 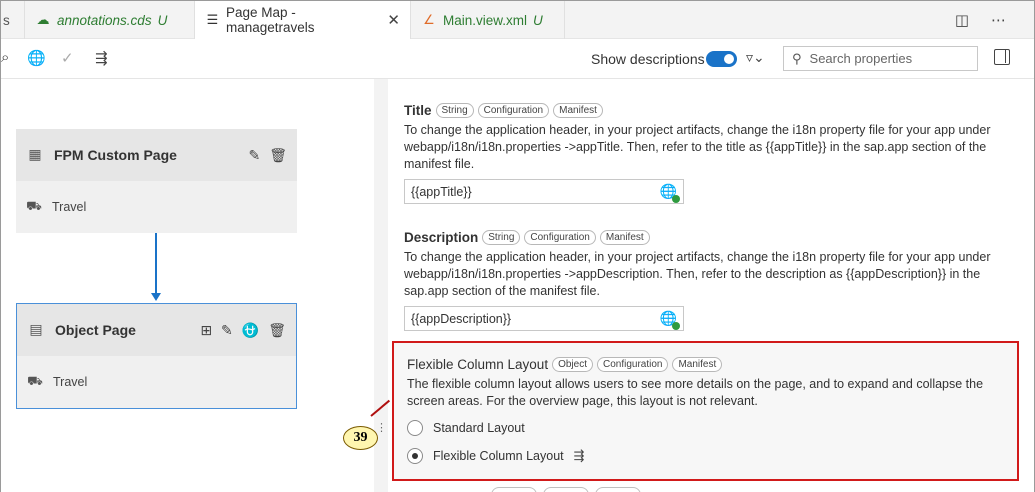 What do you see at coordinates (36, 58) in the screenshot?
I see `globe-icon: 🌐` at bounding box center [36, 58].